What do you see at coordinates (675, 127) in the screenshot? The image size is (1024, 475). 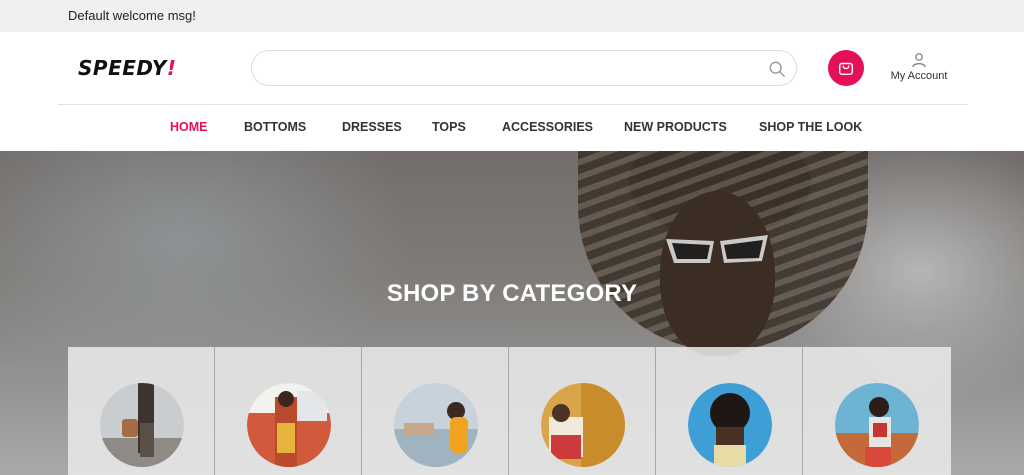 I see `nav-item-new-products: NEW PRODUCTS` at bounding box center [675, 127].